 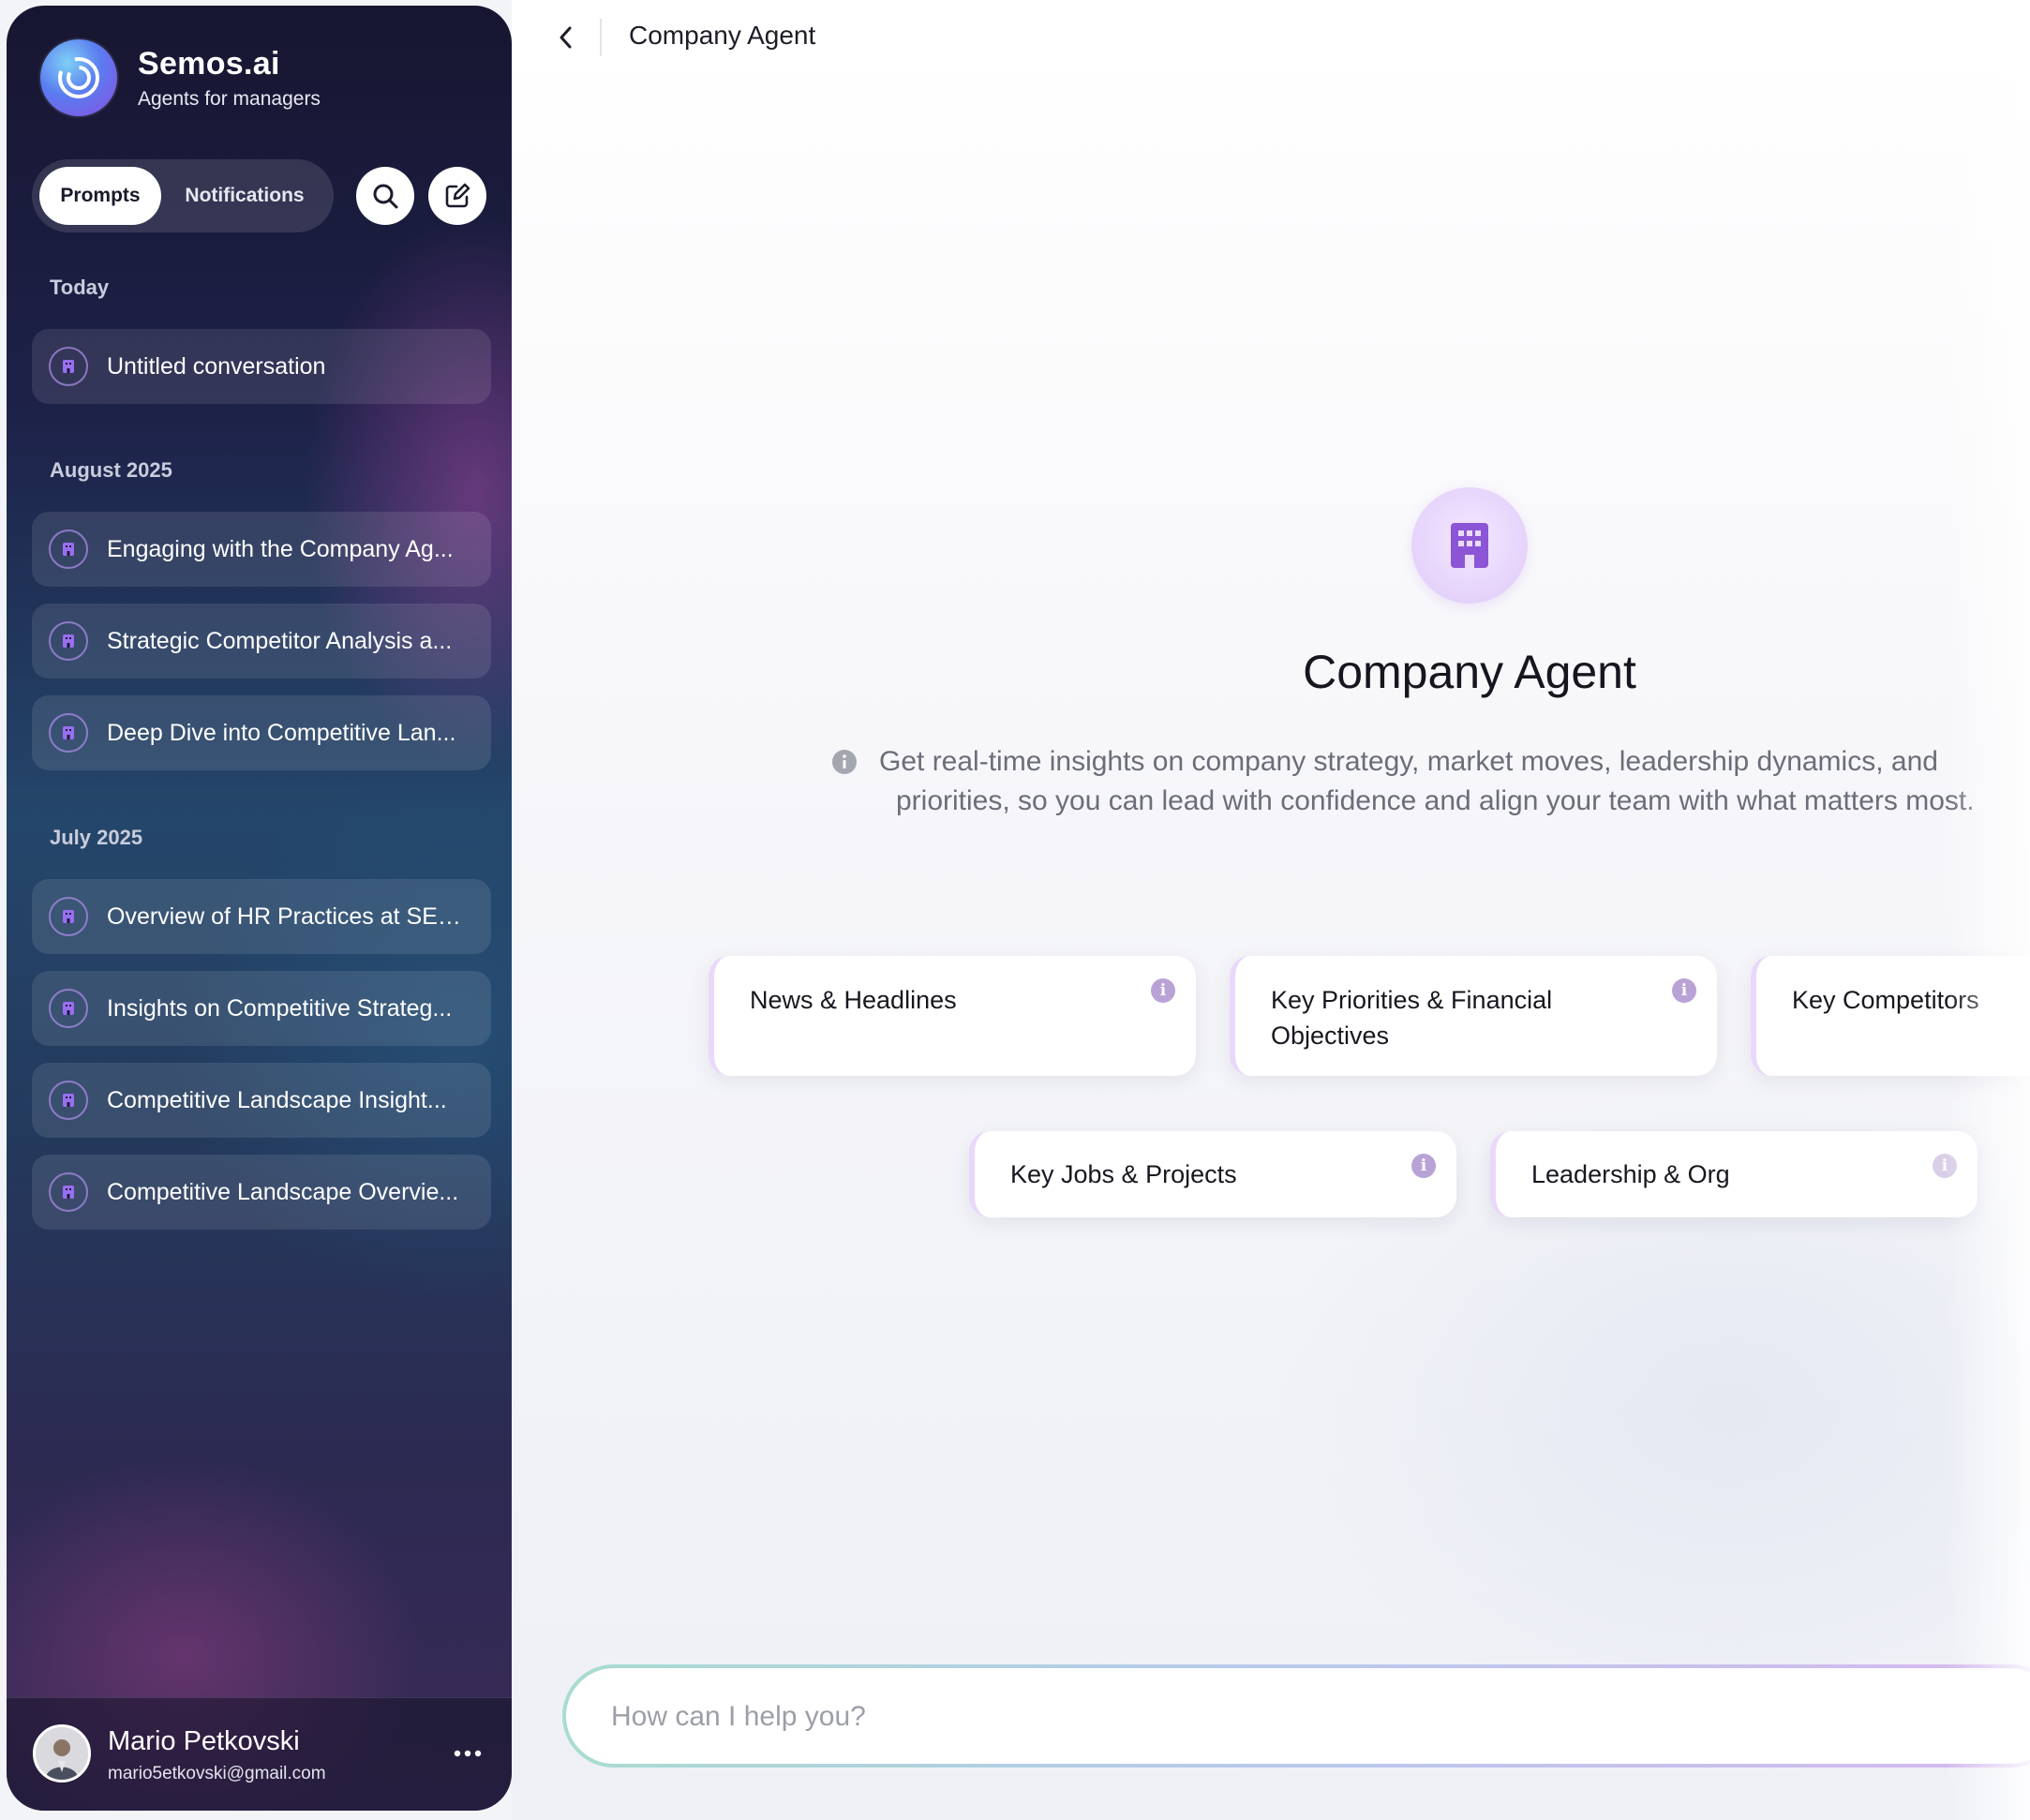 What do you see at coordinates (100, 196) in the screenshot?
I see `tab-prompts: Prompts` at bounding box center [100, 196].